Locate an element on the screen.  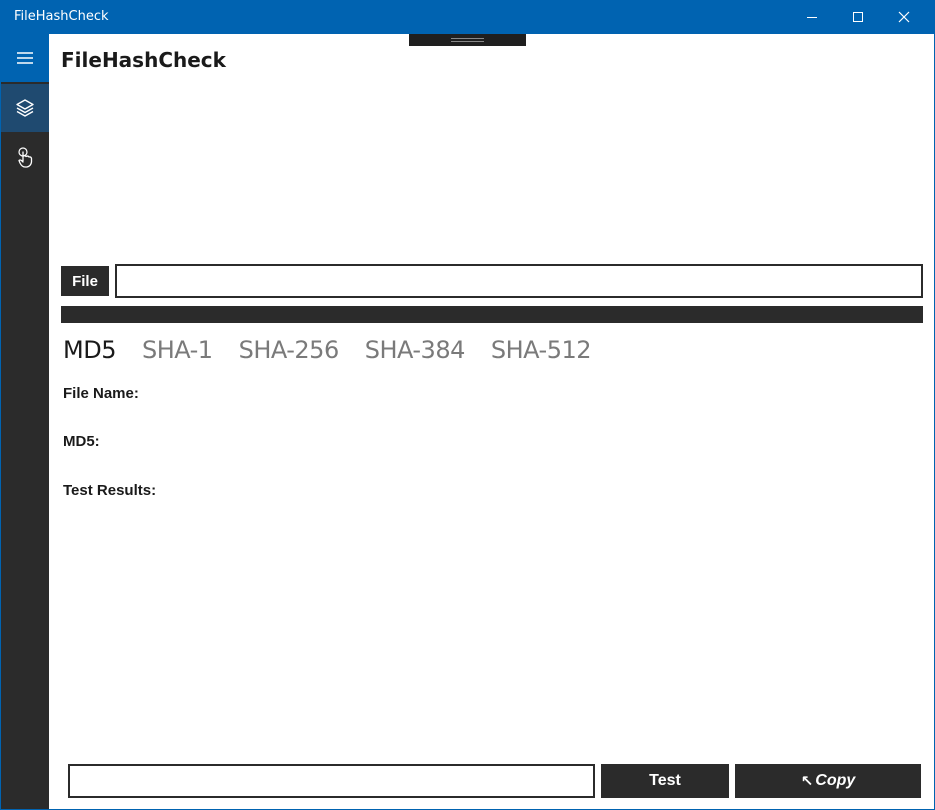
navigation-sidebar is located at coordinates (25, 421).